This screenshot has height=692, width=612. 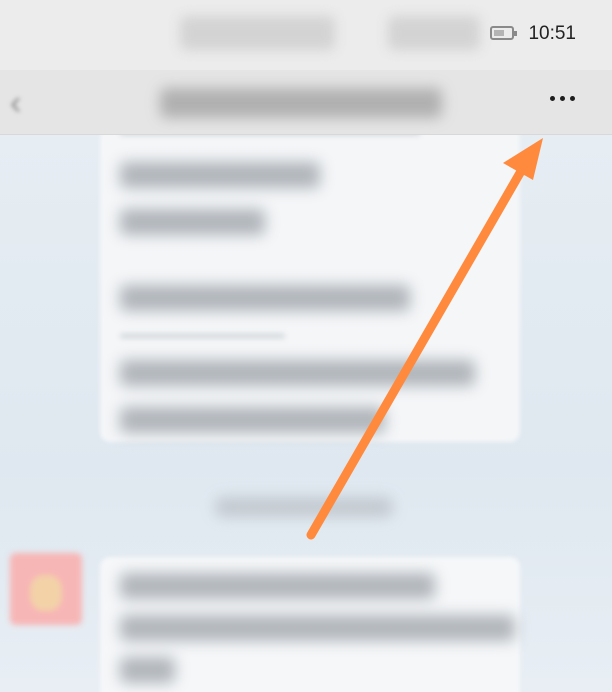 What do you see at coordinates (434, 33) in the screenshot?
I see `status-network-blurred` at bounding box center [434, 33].